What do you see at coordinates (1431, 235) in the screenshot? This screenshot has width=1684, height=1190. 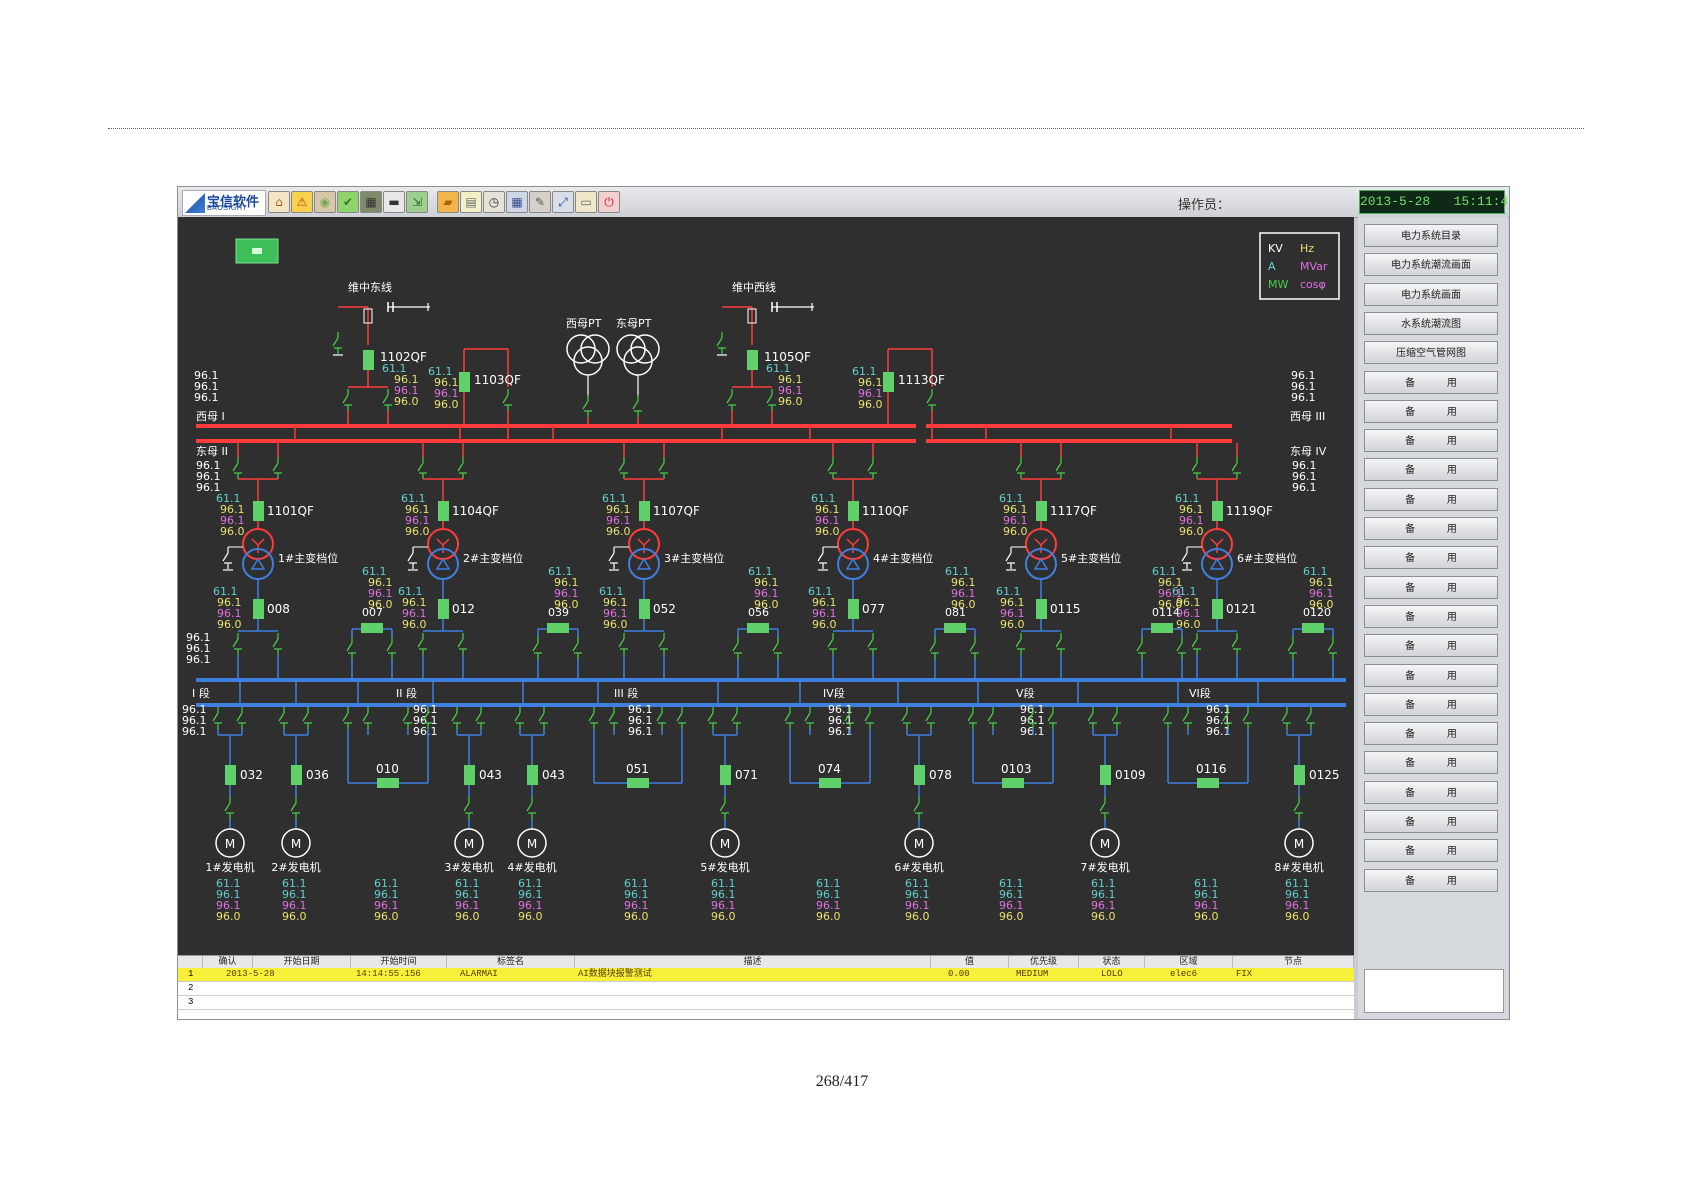 I see `nav-button-1: 电力系统目录` at bounding box center [1431, 235].